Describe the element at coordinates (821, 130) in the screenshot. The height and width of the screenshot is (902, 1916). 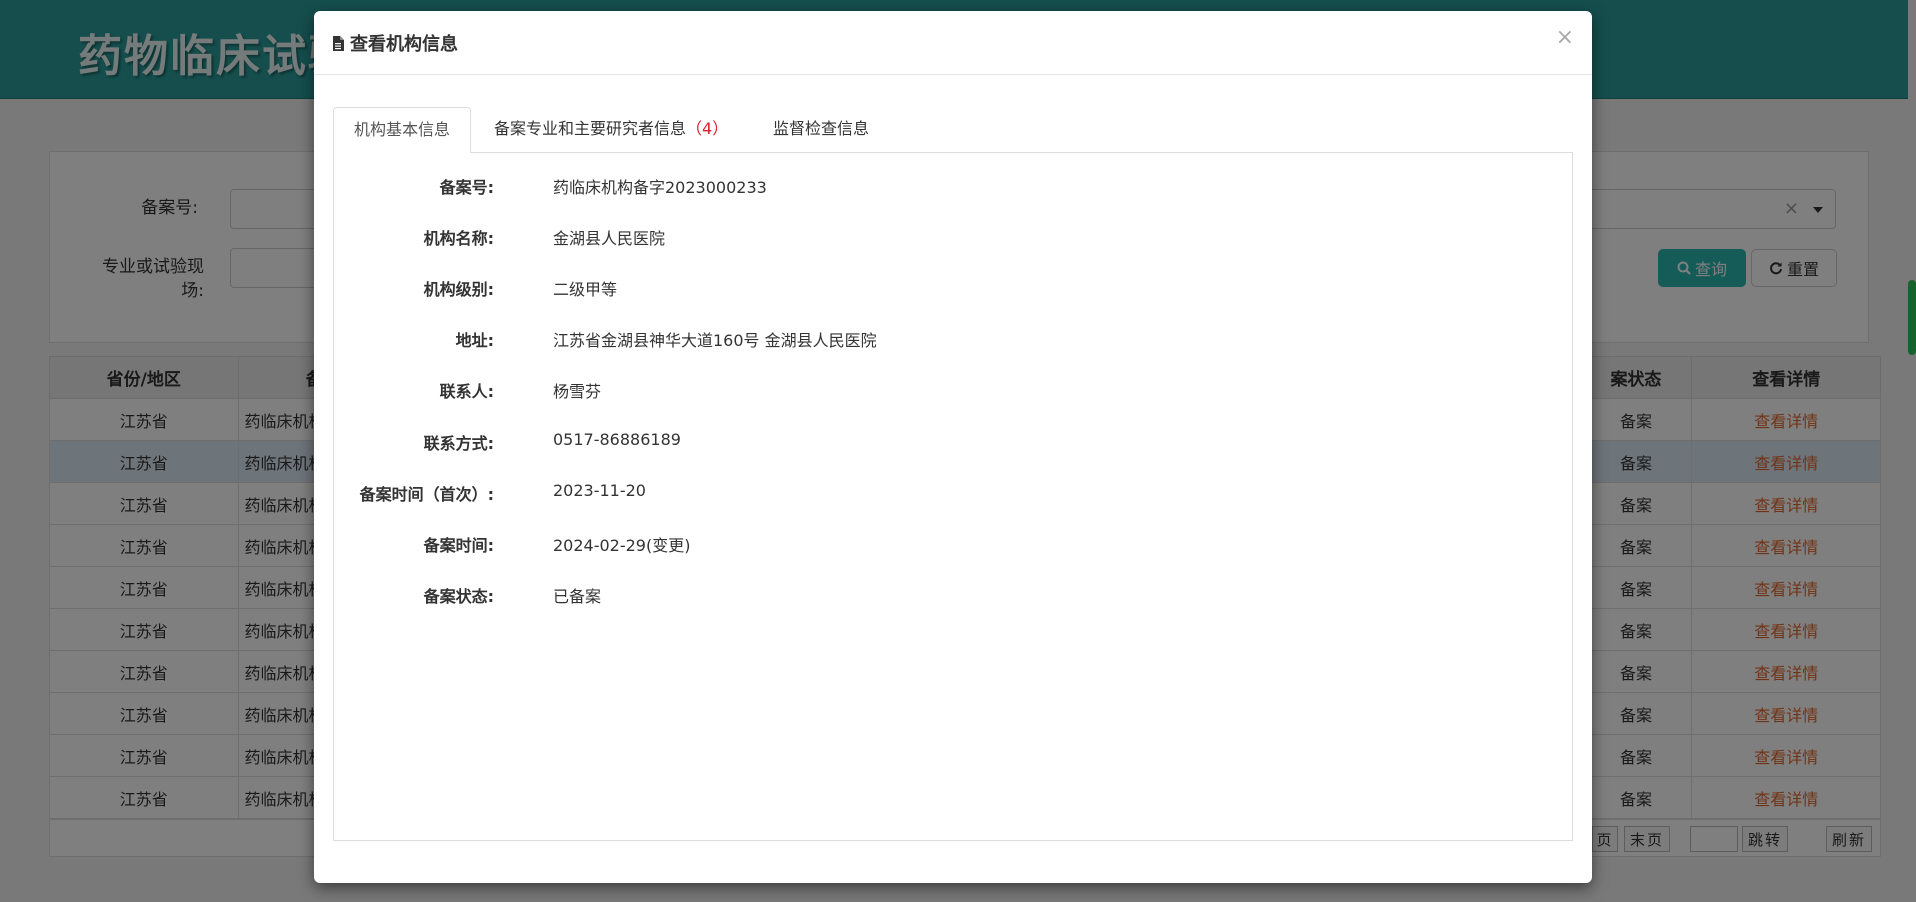
I see `tab-inspection-info: 监督检查信息` at that location.